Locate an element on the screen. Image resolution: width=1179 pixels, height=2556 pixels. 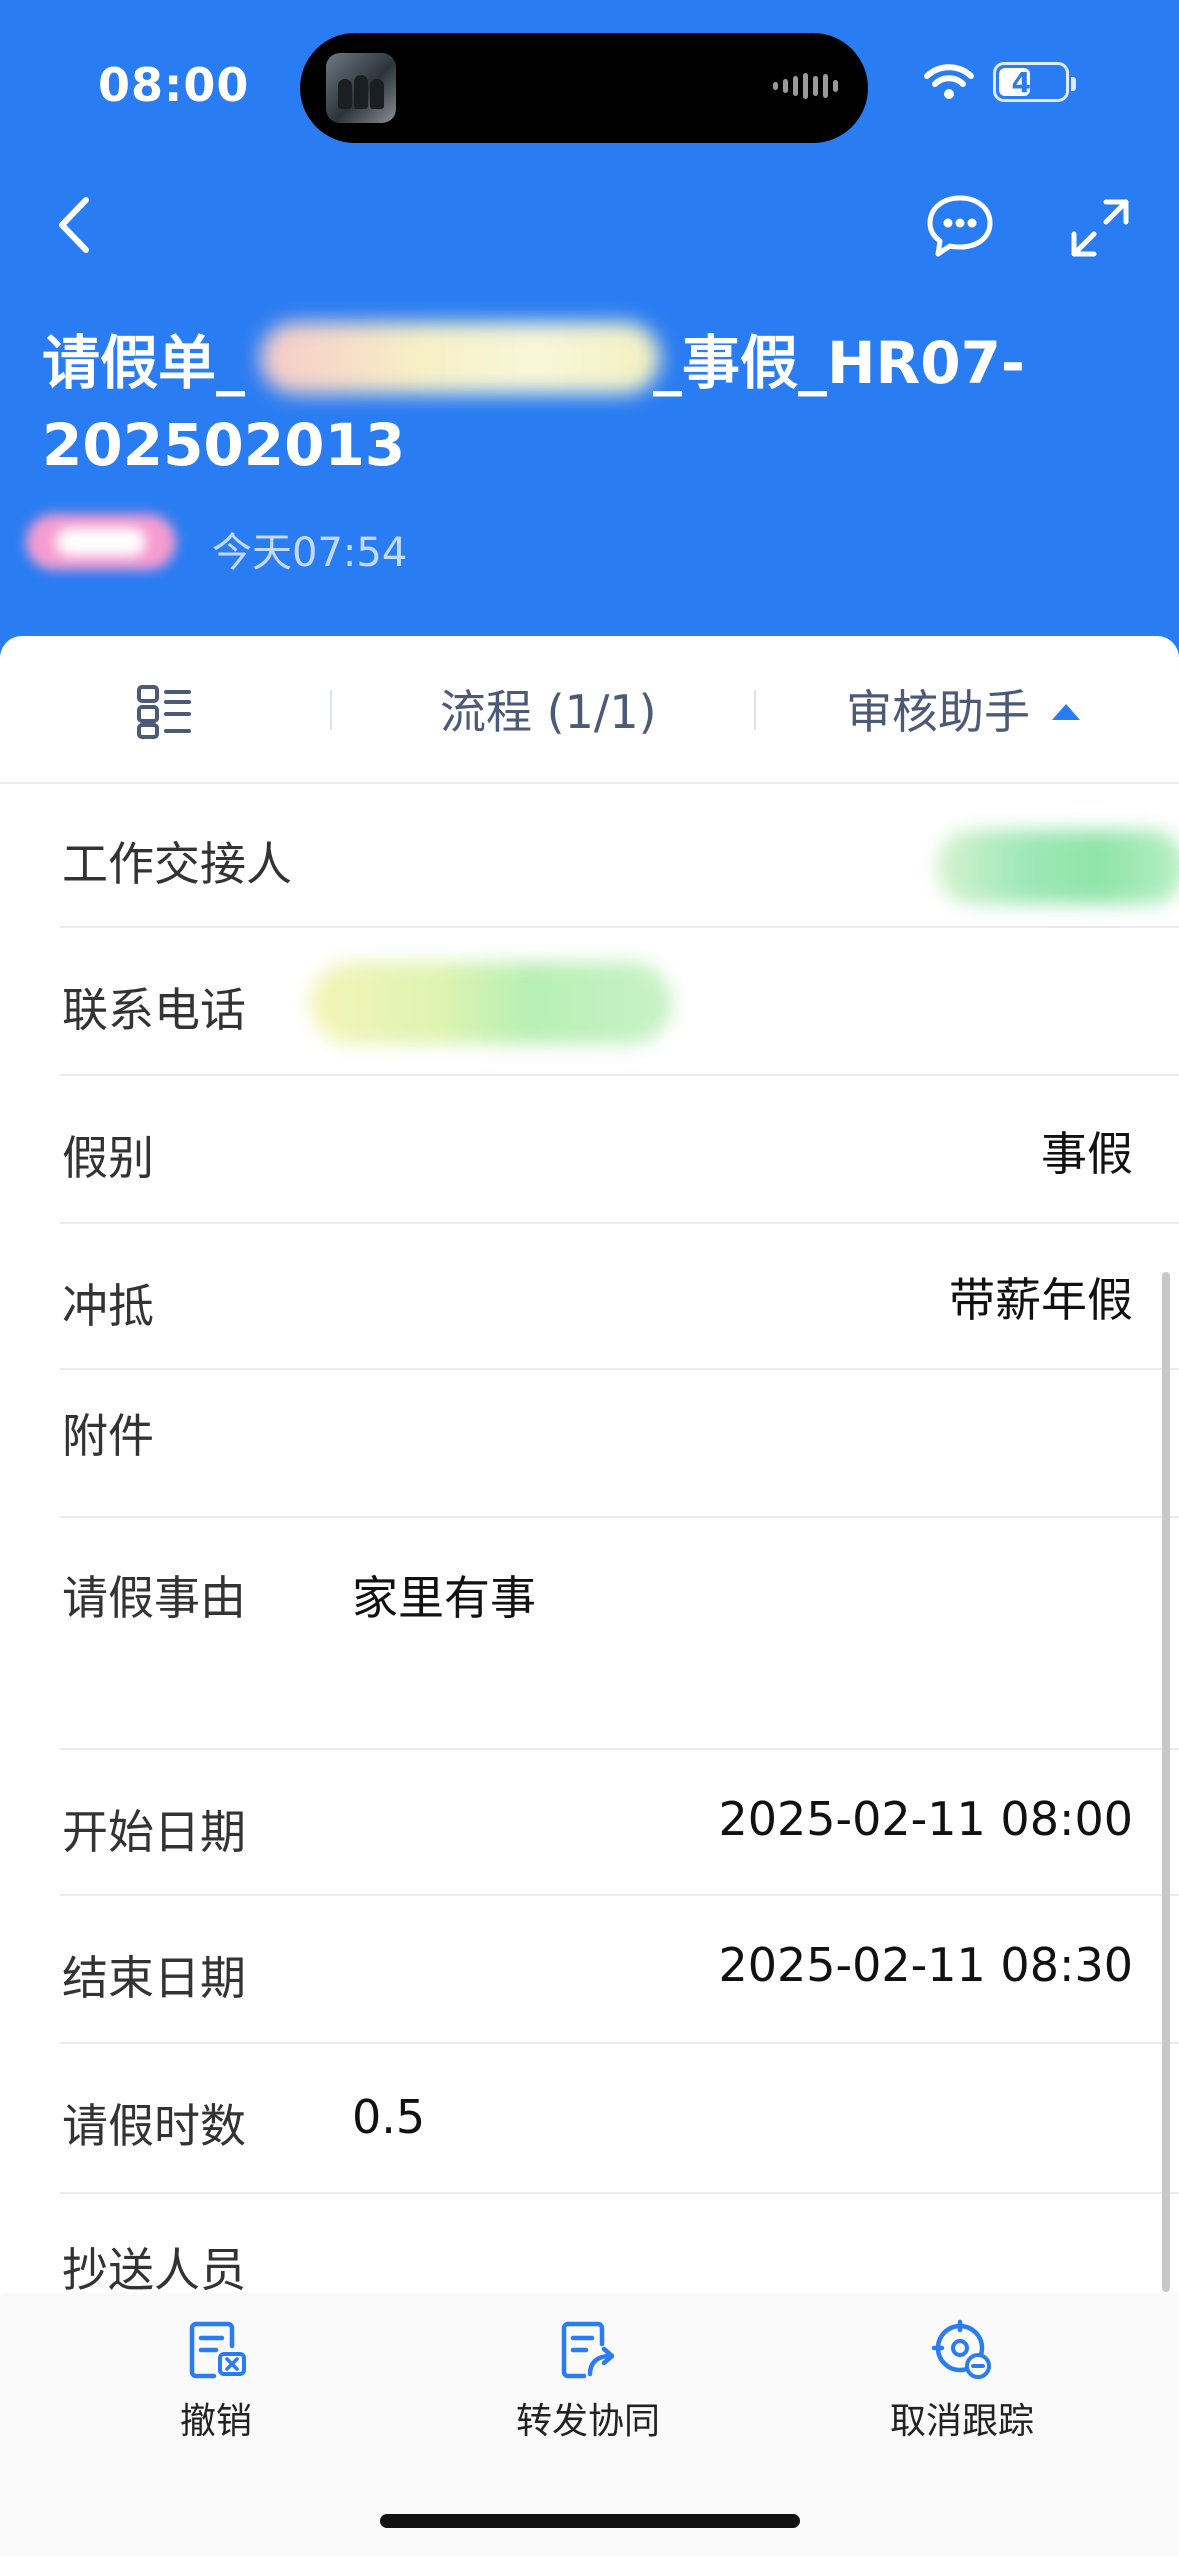
field-label: 附件 is located at coordinates (108, 1436).